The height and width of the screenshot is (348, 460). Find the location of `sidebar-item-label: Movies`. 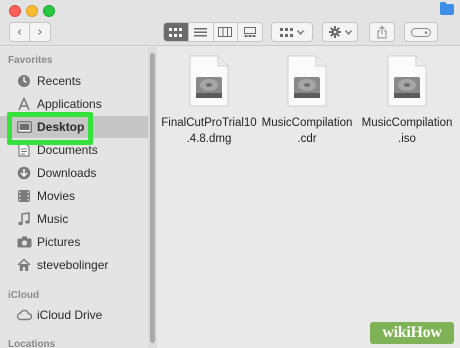

sidebar-item-label: Movies is located at coordinates (56, 196).